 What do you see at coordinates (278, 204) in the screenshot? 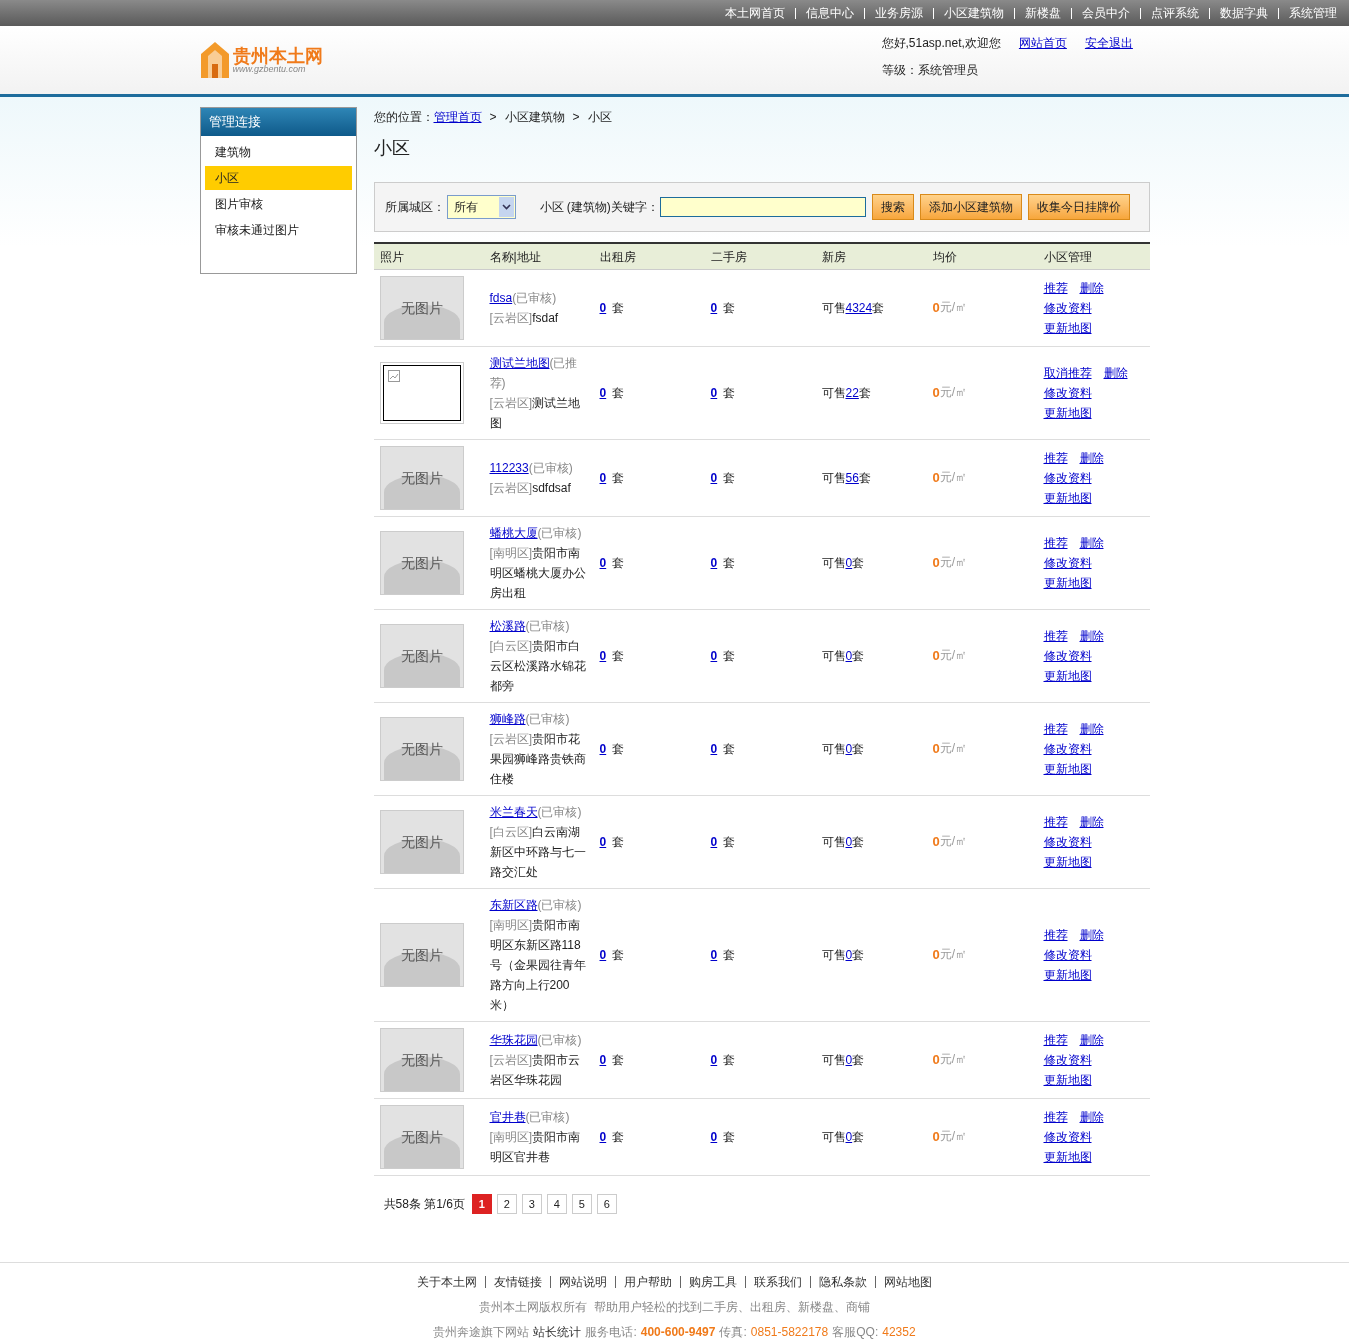
I see `sidebar-item: 图片审核` at bounding box center [278, 204].